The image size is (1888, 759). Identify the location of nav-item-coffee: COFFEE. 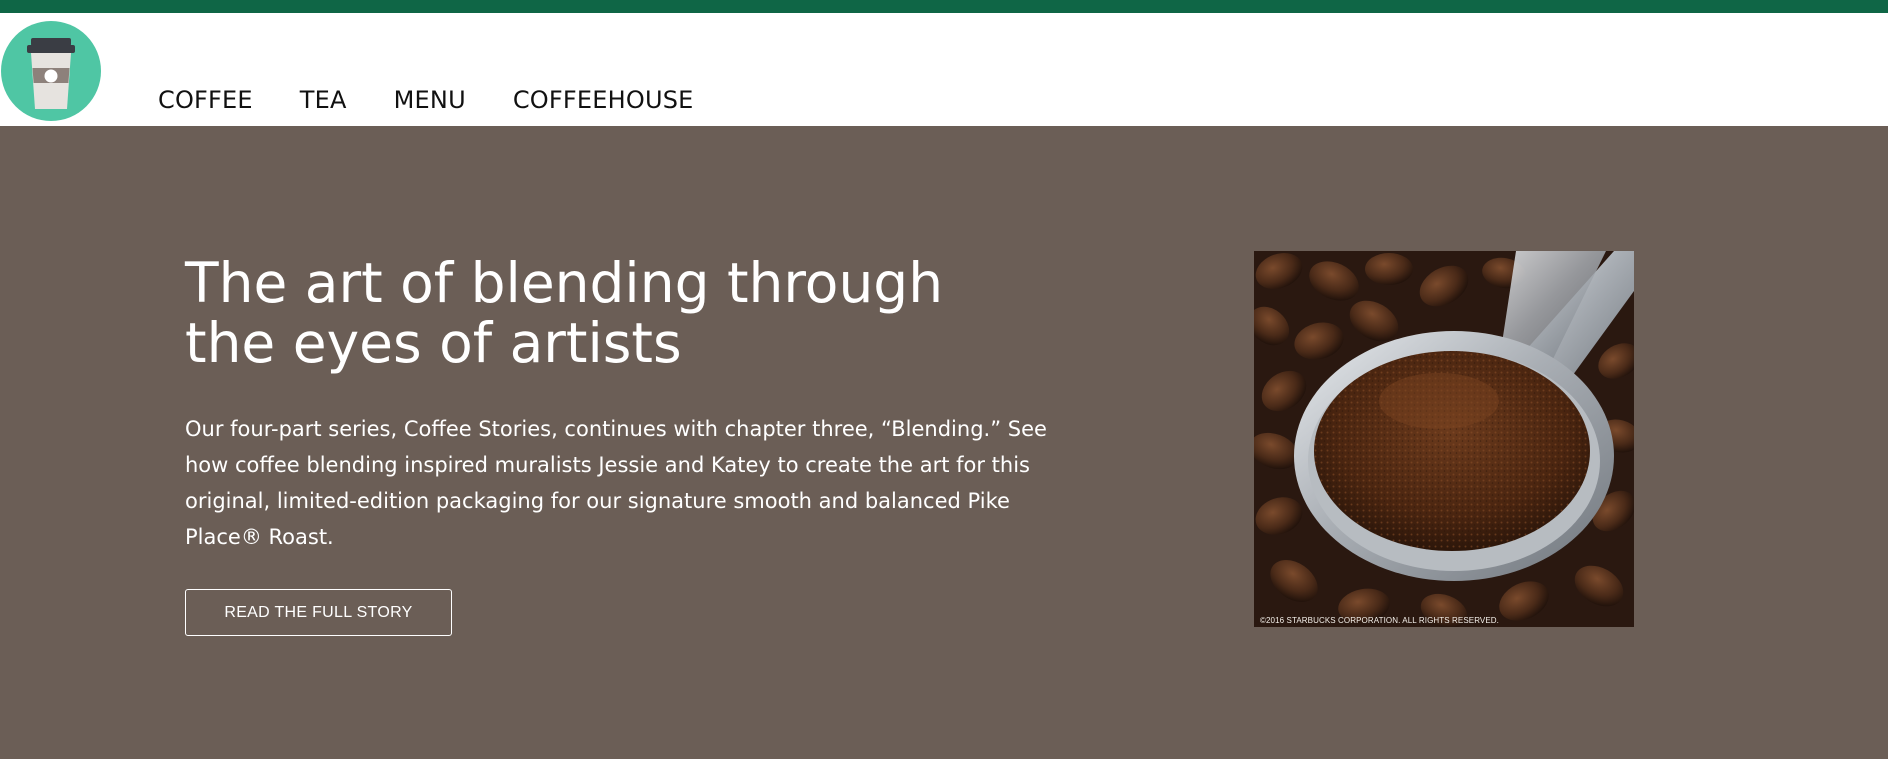
(205, 100).